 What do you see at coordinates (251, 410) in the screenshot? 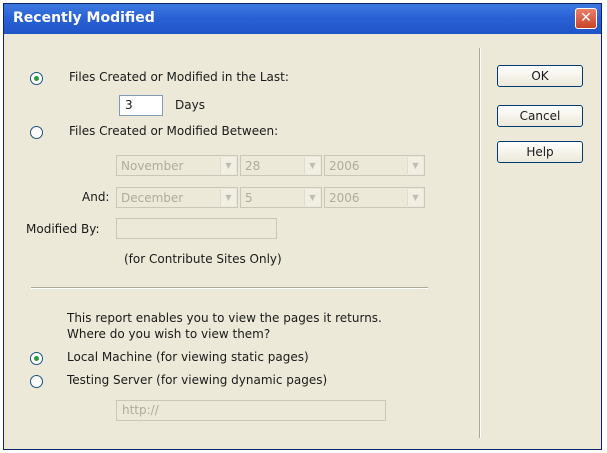
I see `testing-server-url-input: http://` at bounding box center [251, 410].